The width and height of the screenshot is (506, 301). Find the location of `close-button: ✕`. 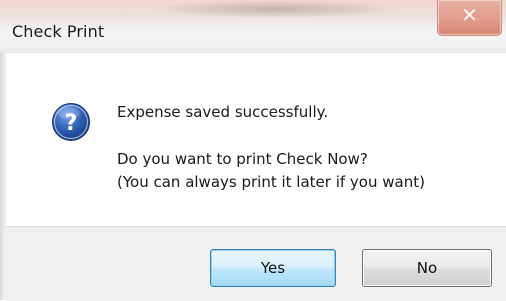

close-button: ✕ is located at coordinates (469, 18).